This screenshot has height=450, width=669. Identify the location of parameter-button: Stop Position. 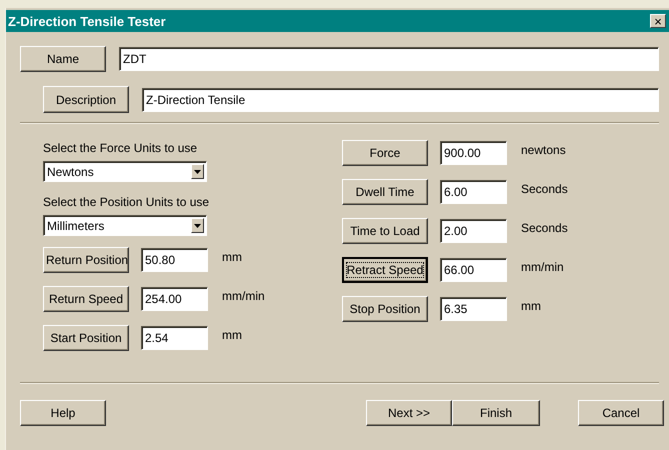
(385, 309).